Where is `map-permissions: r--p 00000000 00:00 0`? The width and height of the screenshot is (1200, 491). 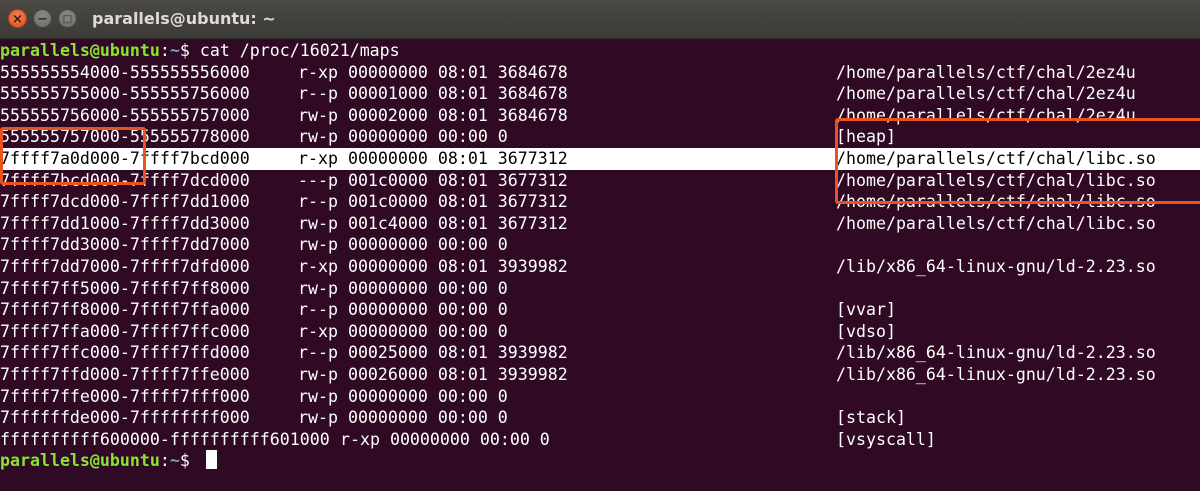 map-permissions: r--p 00000000 00:00 0 is located at coordinates (403, 310).